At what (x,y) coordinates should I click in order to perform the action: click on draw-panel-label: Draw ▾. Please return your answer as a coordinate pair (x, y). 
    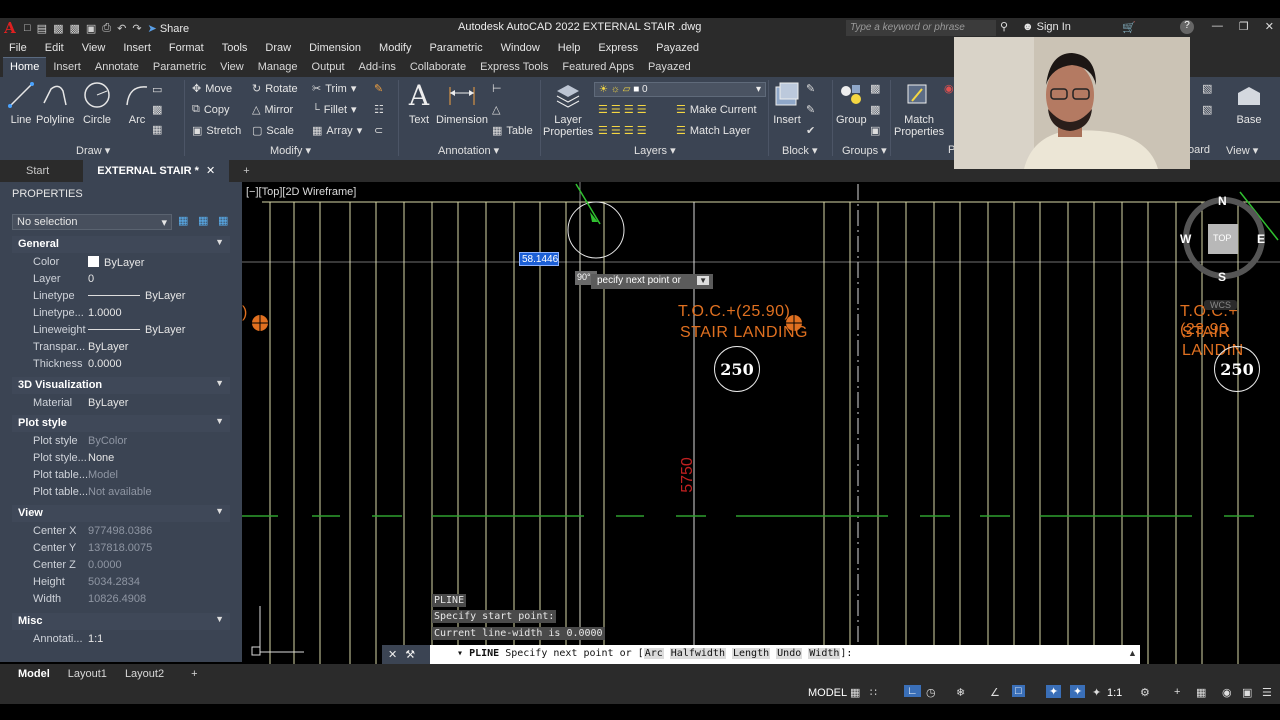
    Looking at the image, I should click on (93, 150).